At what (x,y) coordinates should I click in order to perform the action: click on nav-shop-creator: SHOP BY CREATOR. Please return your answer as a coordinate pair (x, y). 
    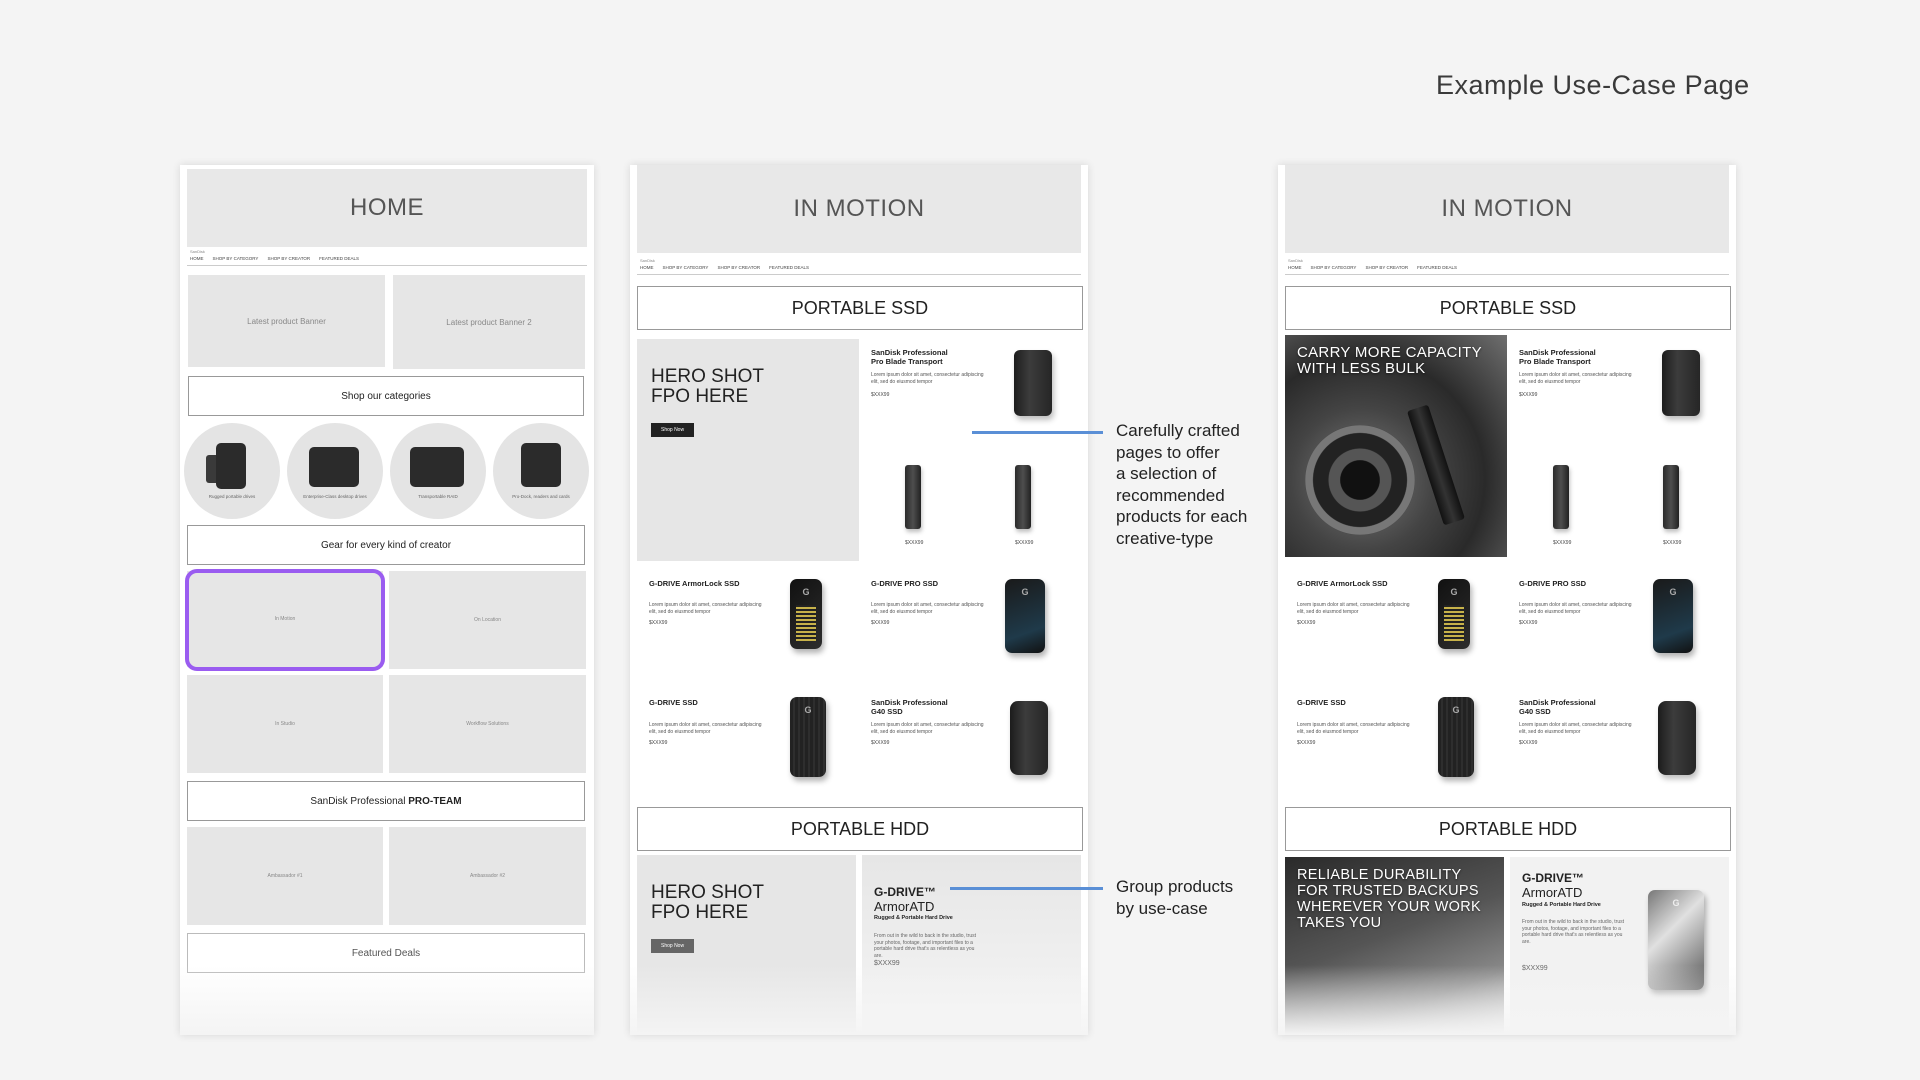
    Looking at the image, I should click on (288, 258).